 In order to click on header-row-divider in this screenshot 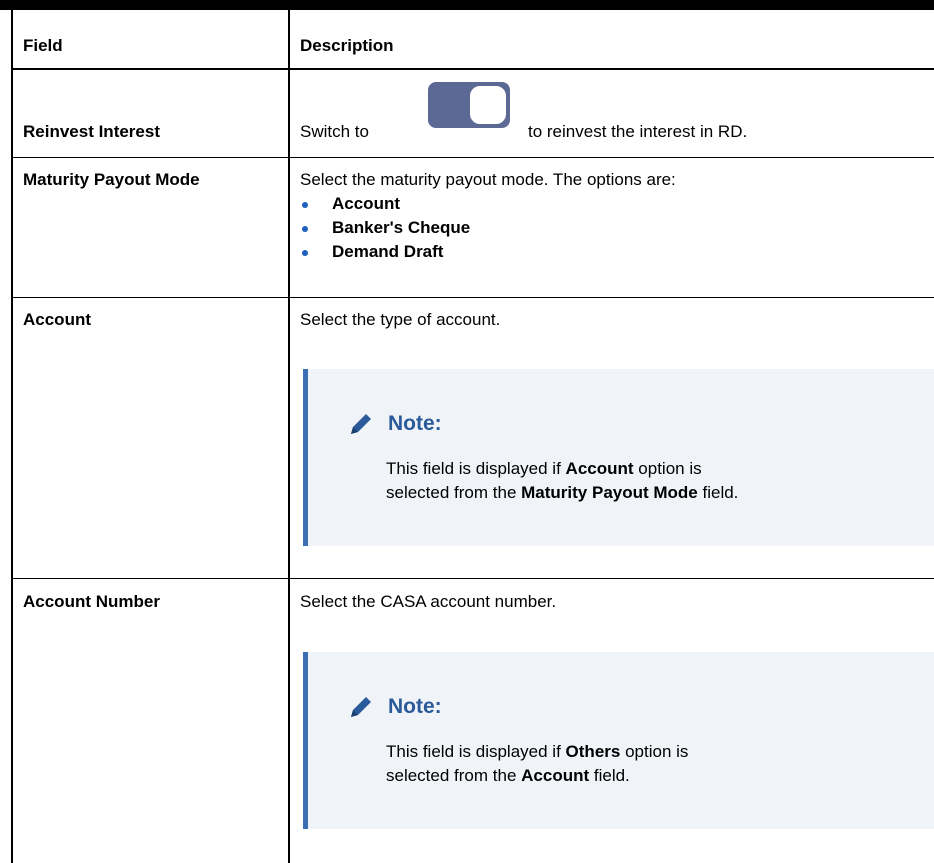, I will do `click(472, 69)`.